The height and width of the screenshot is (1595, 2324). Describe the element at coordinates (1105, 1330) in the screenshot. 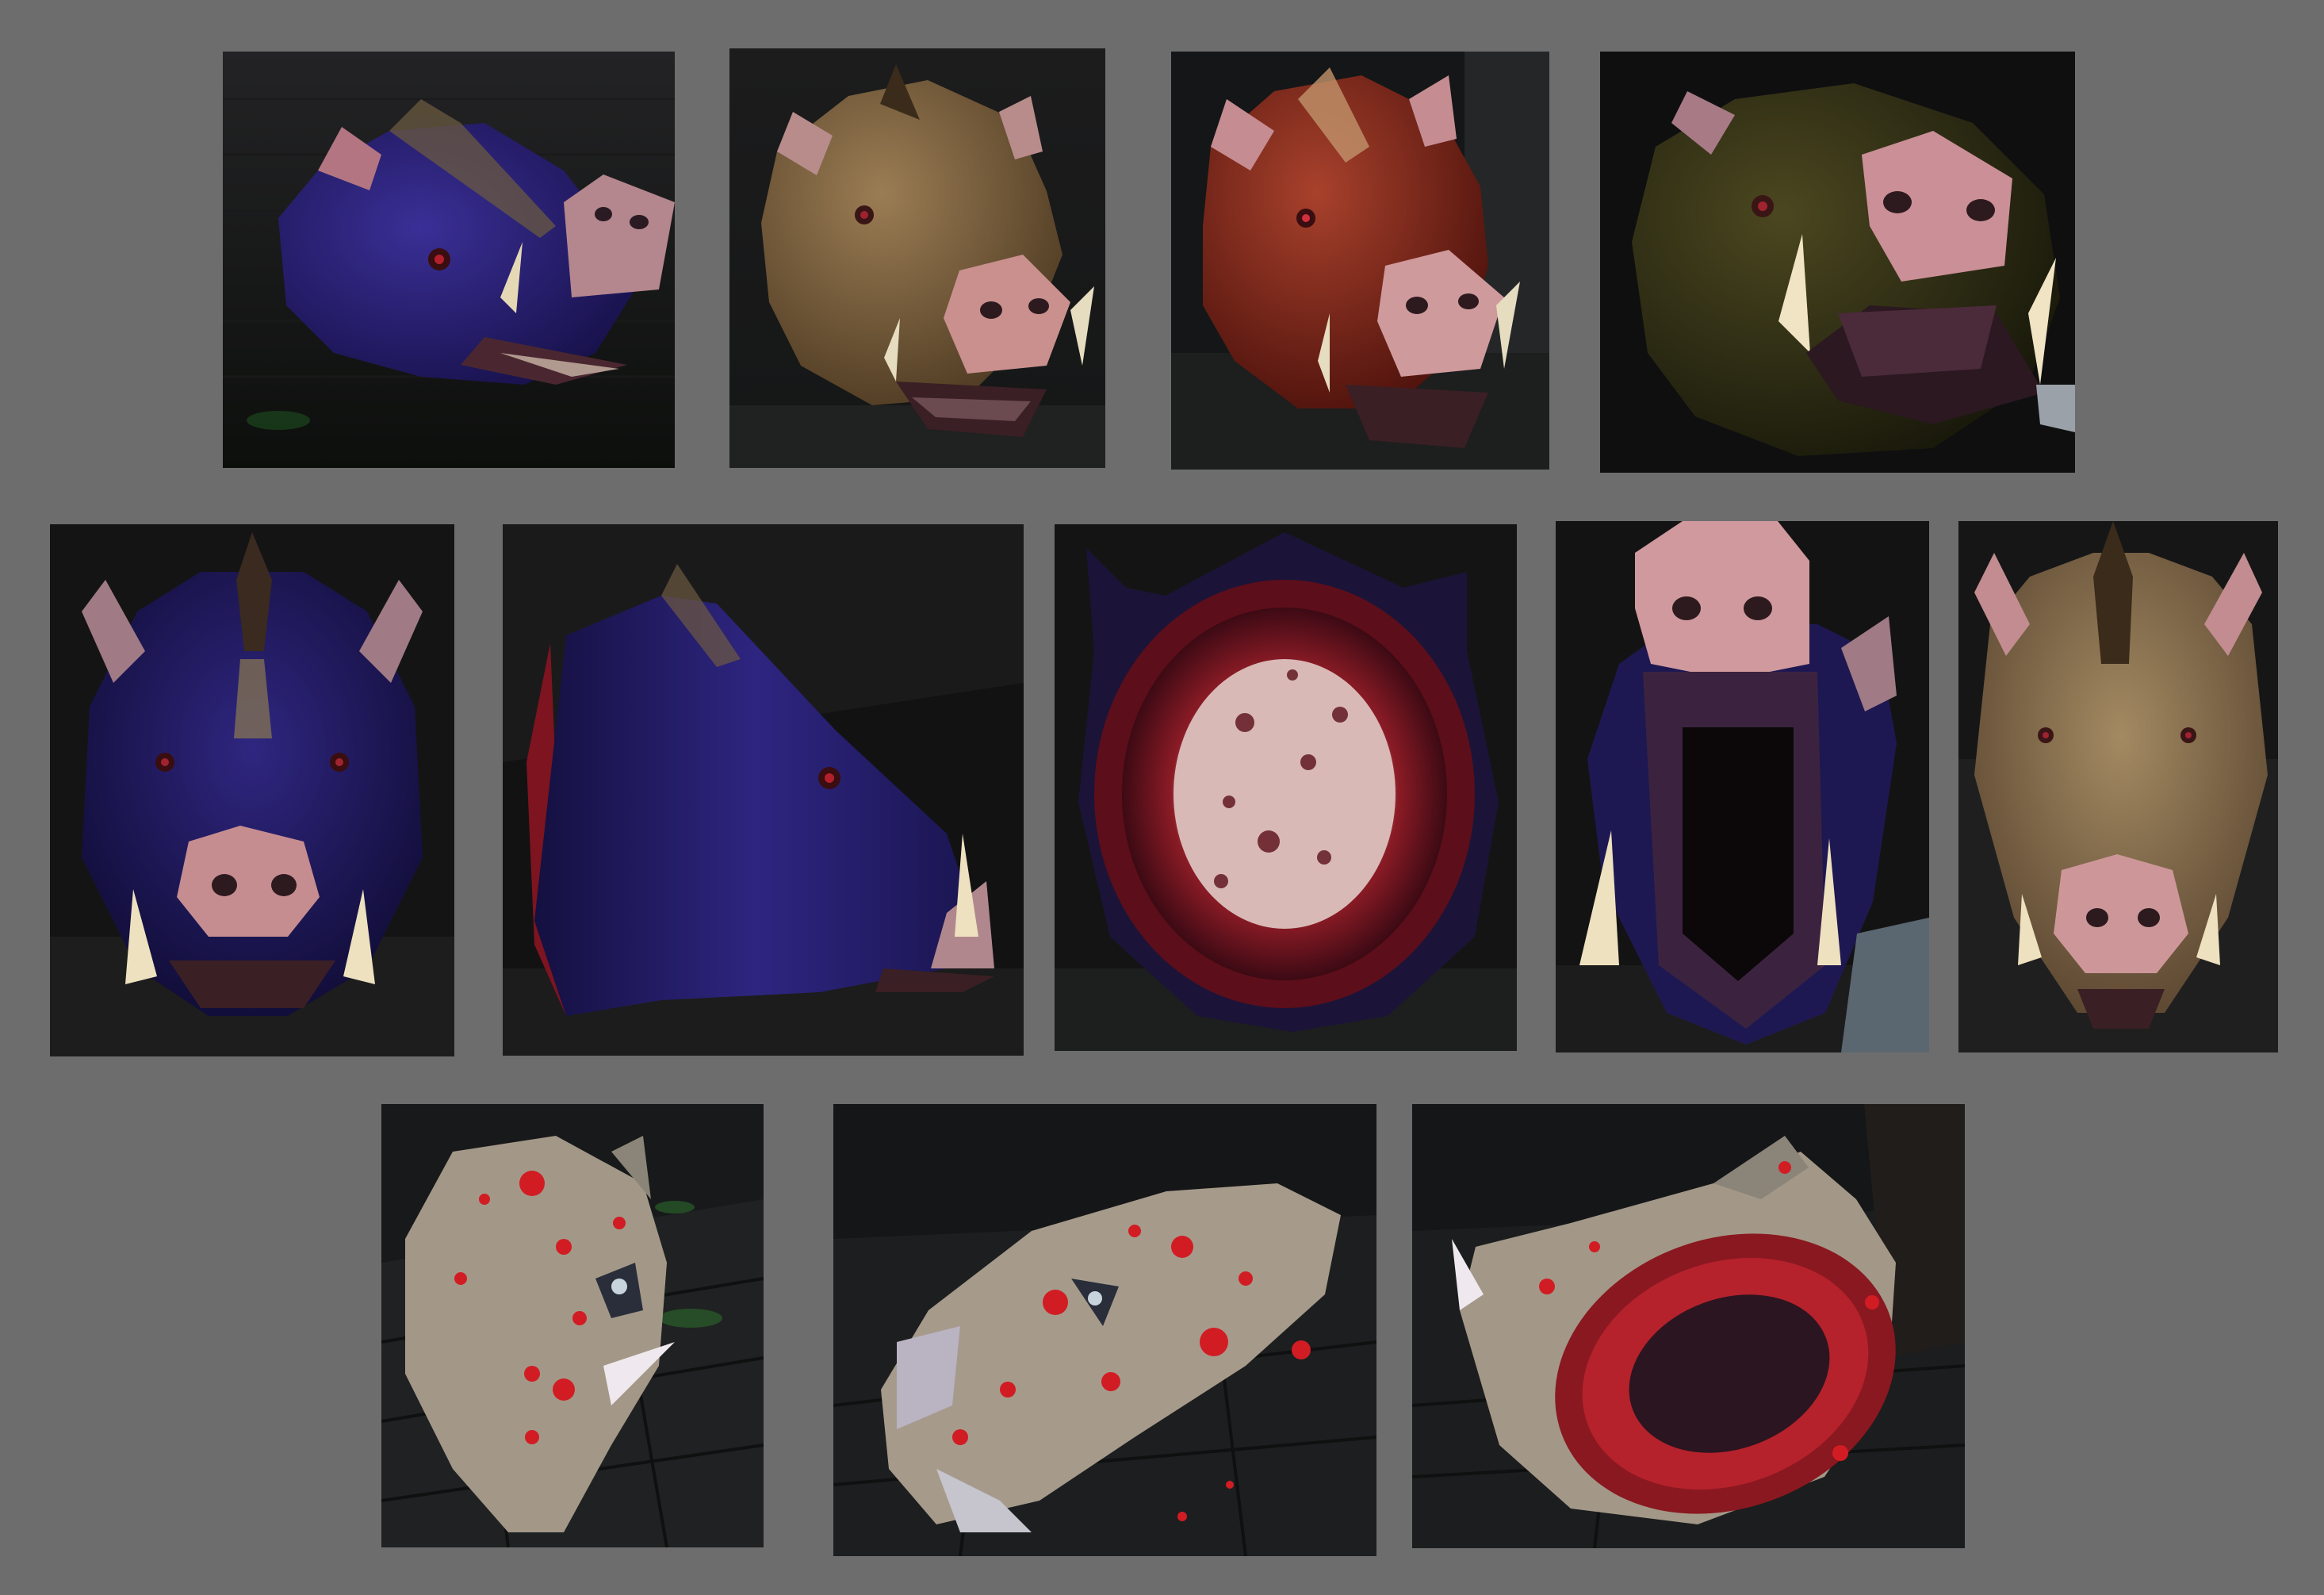

I see `gibbed-boar-head-render-side` at that location.